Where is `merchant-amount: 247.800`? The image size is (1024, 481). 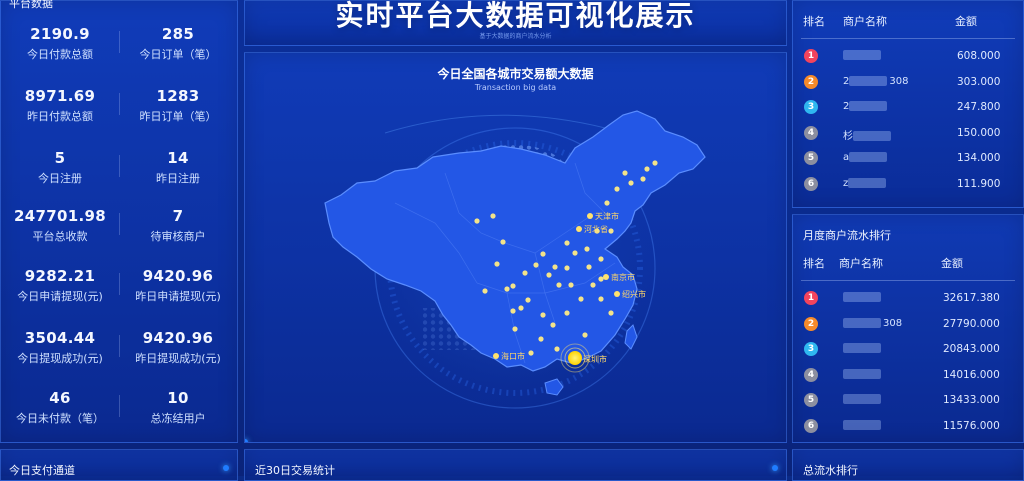 merchant-amount: 247.800 is located at coordinates (979, 107).